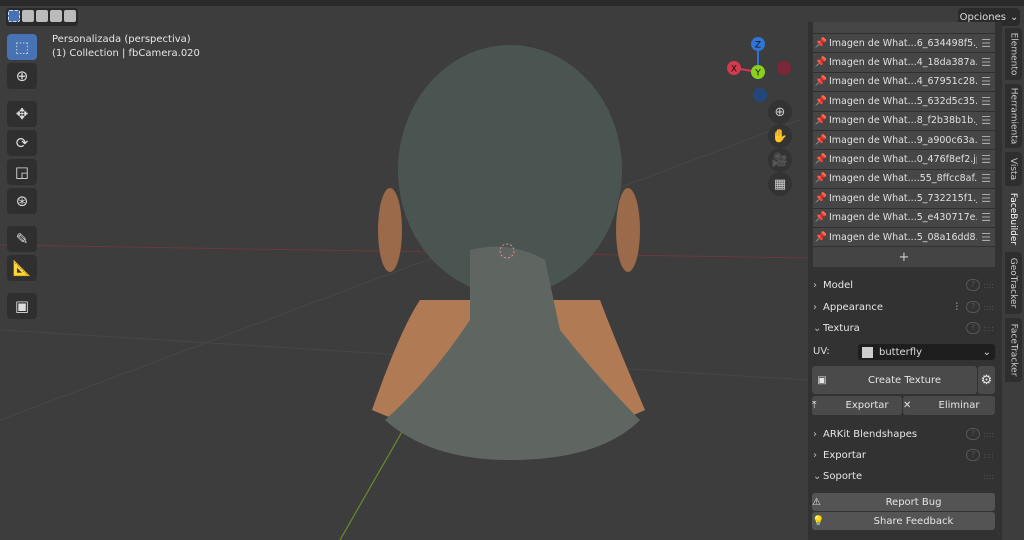  What do you see at coordinates (894, 380) in the screenshot?
I see `create-texture-button: ▣ Create Texture` at bounding box center [894, 380].